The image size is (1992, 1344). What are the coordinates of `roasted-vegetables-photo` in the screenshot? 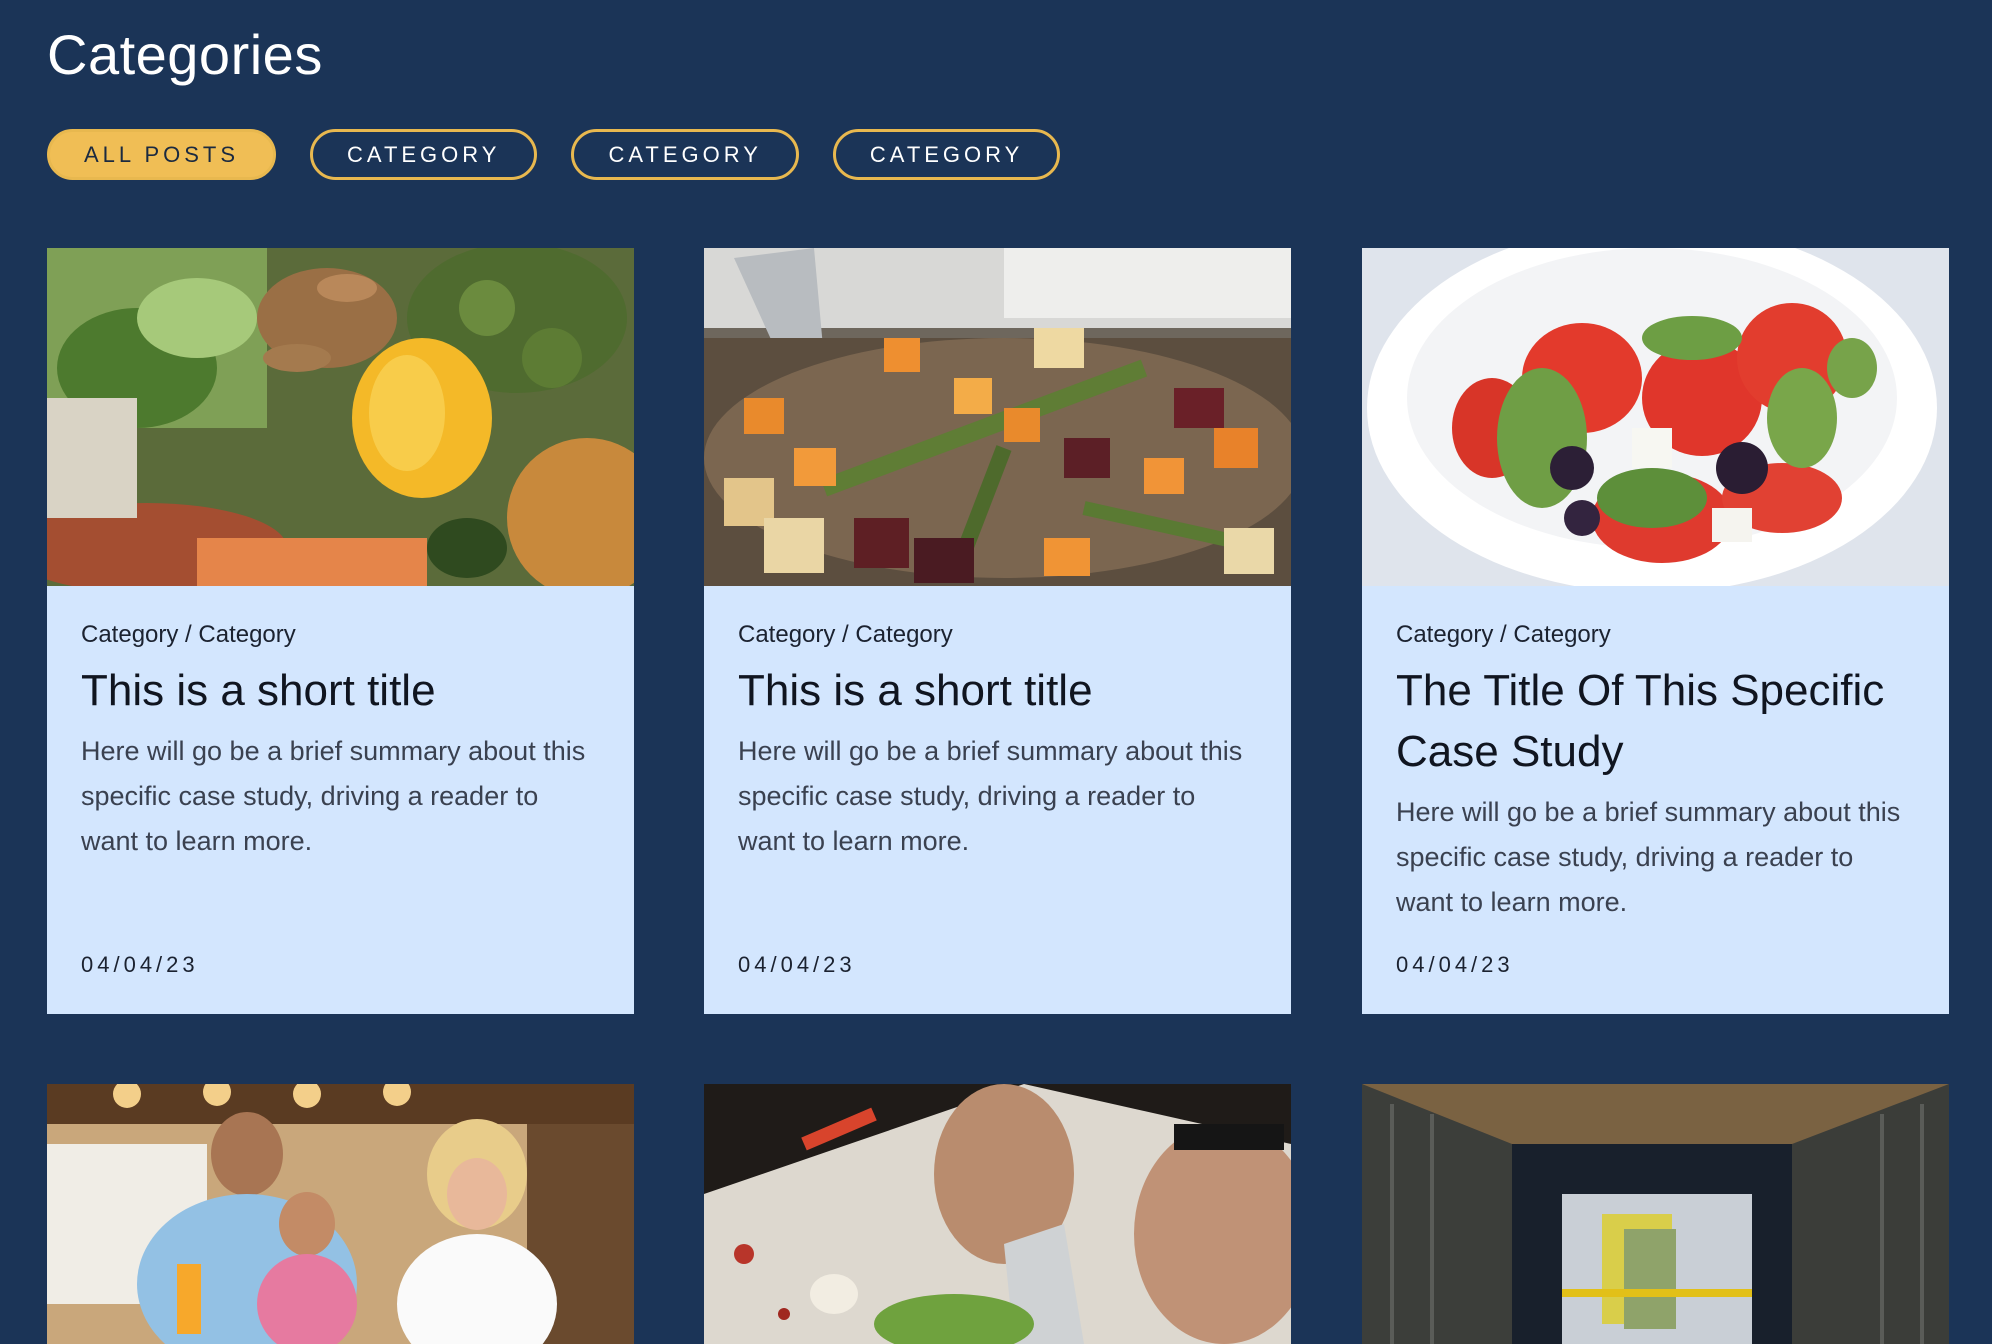 It's located at (997, 417).